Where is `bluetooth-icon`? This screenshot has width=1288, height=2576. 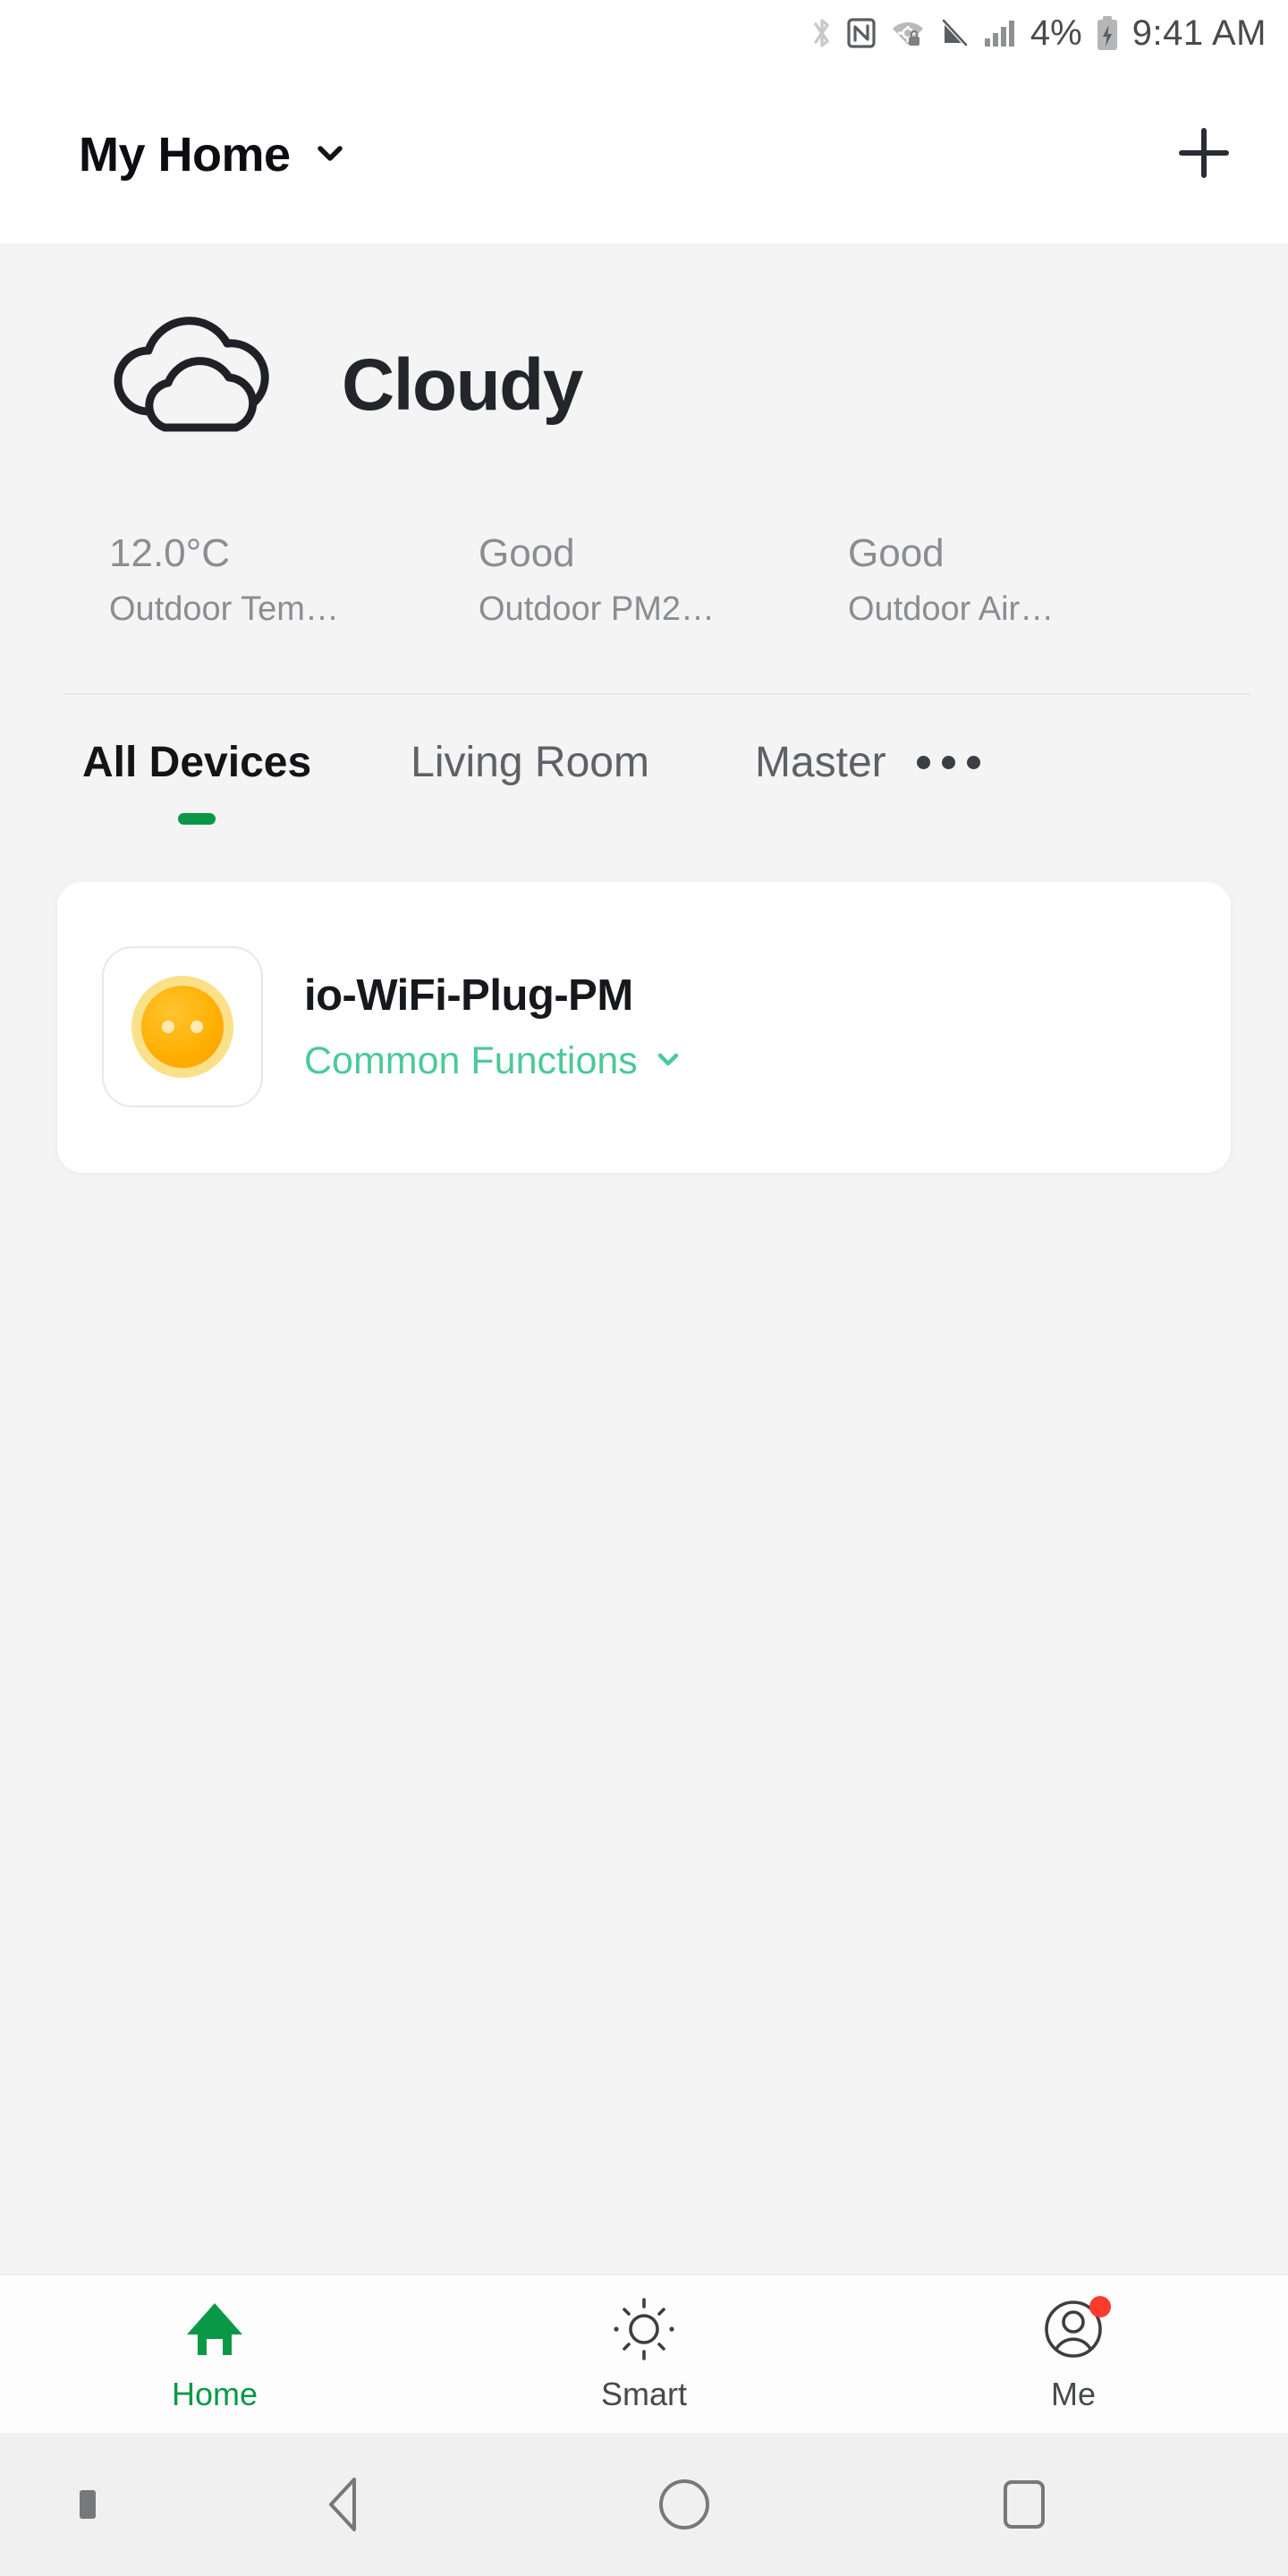
bluetooth-icon is located at coordinates (822, 33).